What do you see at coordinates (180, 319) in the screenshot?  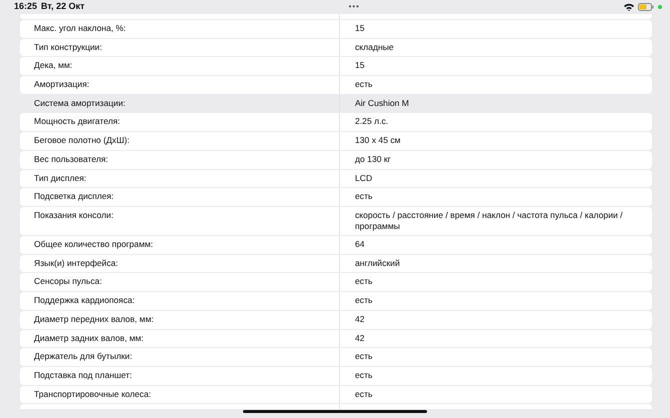 I see `spec-label: Диаметр передних валов, мм:` at bounding box center [180, 319].